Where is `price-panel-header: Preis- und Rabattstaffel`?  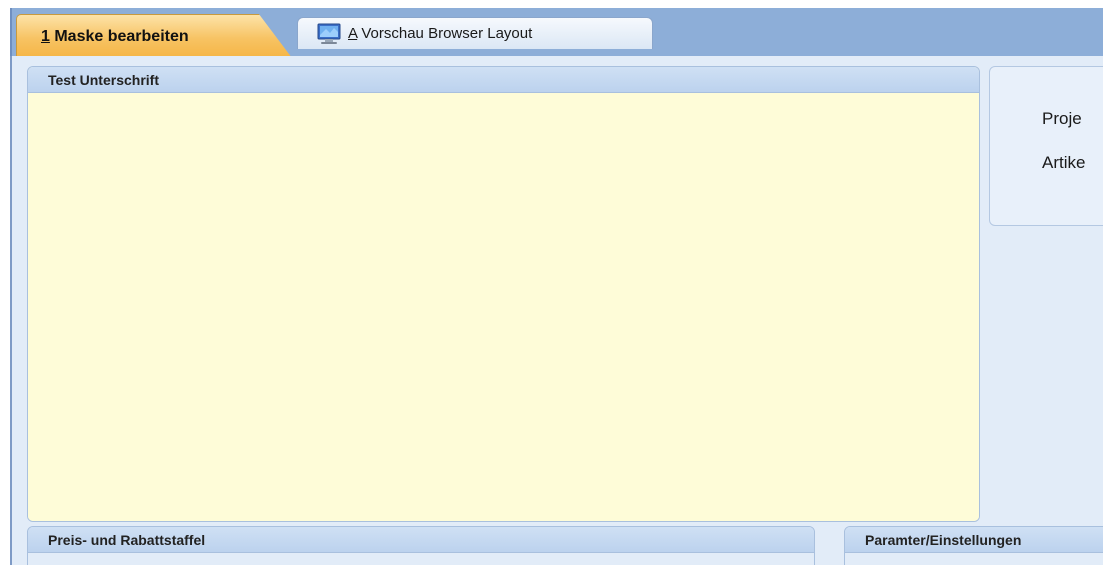 price-panel-header: Preis- und Rabattstaffel is located at coordinates (421, 540).